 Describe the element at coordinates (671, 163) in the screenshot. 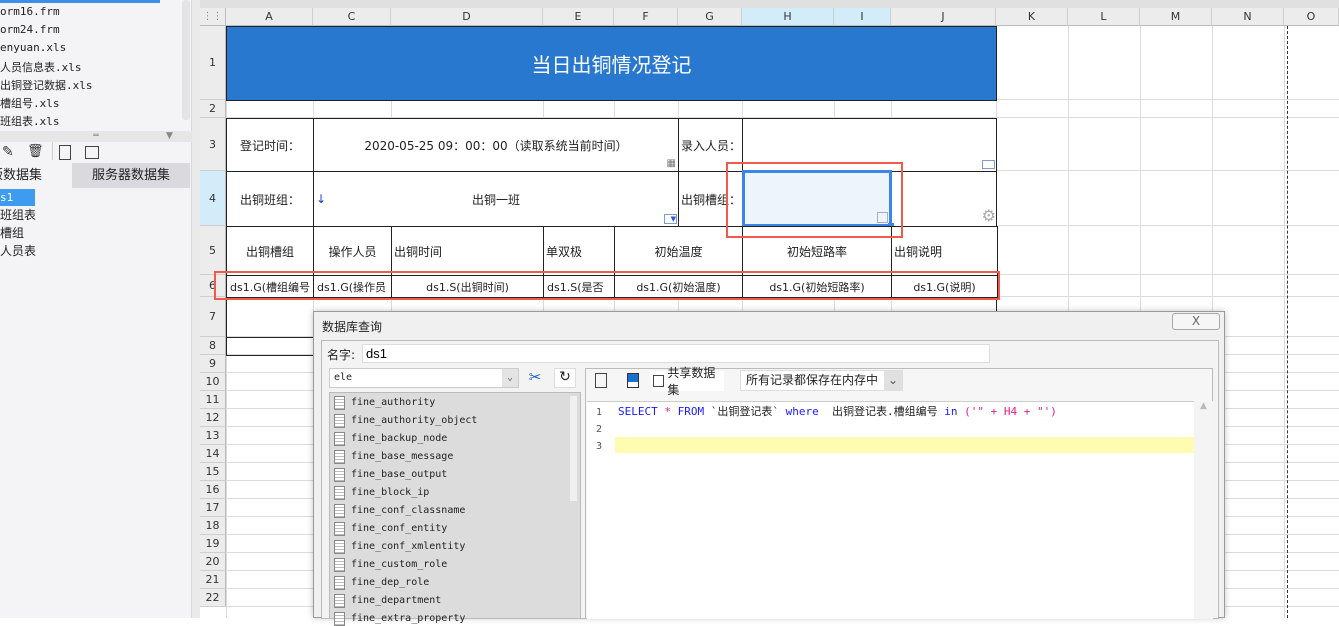

I see `calendar-icon: ▦` at that location.